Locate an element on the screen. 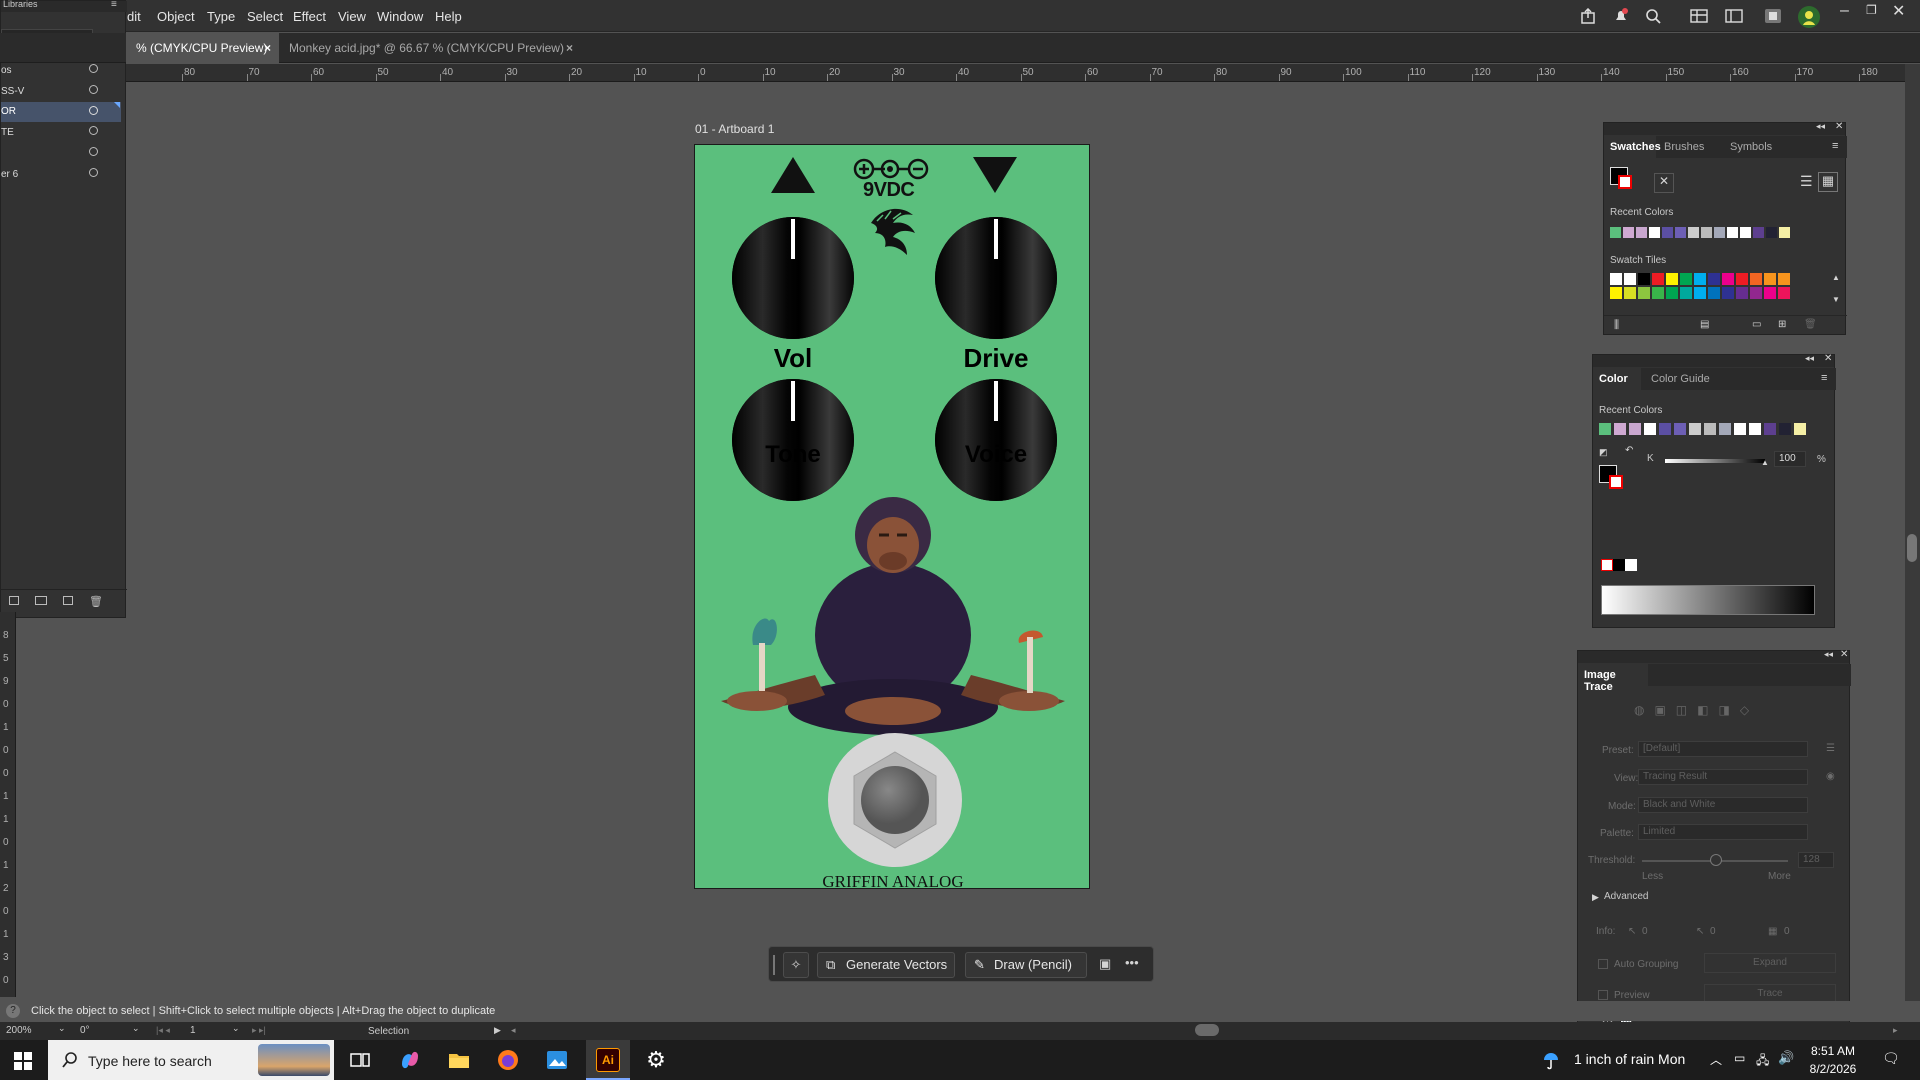 The image size is (1920, 1080). menu-view: View is located at coordinates (352, 16).